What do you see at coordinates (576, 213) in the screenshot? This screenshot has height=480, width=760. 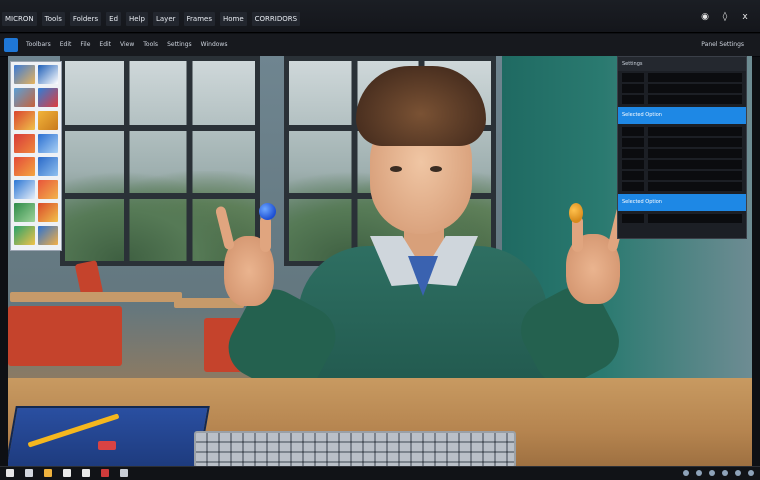 I see `orange-ball` at bounding box center [576, 213].